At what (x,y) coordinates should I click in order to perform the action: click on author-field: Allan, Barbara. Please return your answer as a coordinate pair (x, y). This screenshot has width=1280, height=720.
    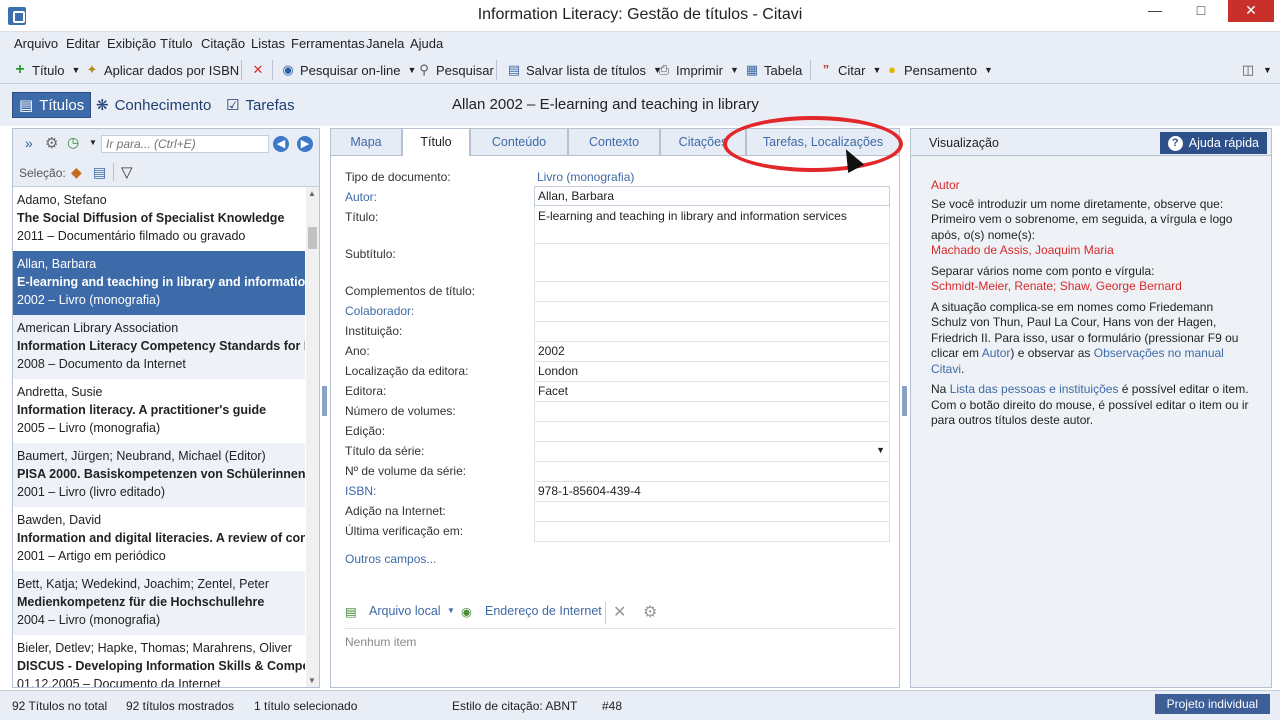
    Looking at the image, I should click on (712, 196).